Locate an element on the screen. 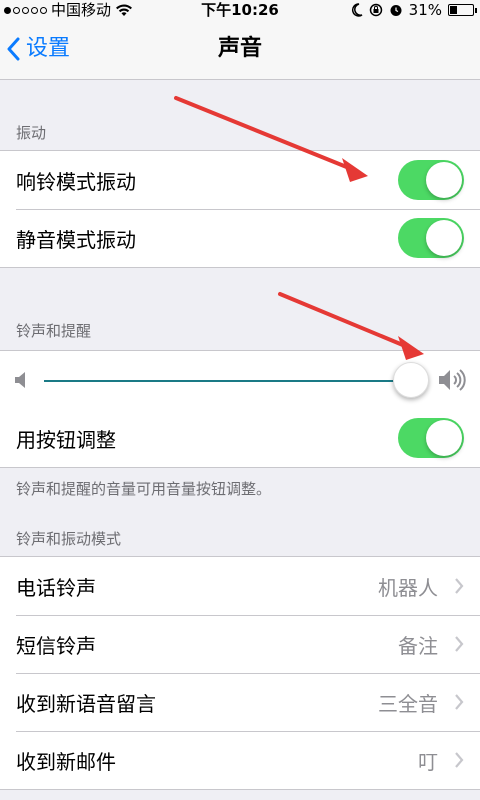 The image size is (480, 800). vibrate-on-ring-label: 响铃模式振动 is located at coordinates (76, 181).